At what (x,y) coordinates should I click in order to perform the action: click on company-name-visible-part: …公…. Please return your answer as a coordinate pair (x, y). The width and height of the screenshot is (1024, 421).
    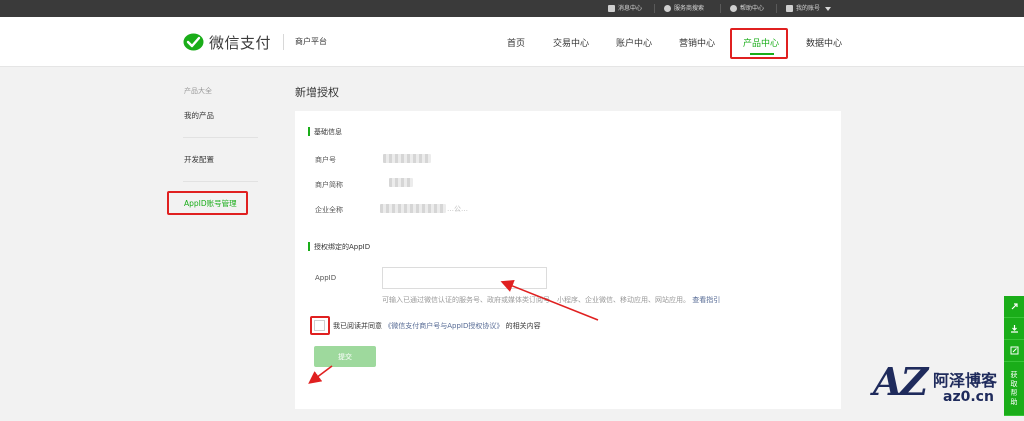
    Looking at the image, I should click on (457, 209).